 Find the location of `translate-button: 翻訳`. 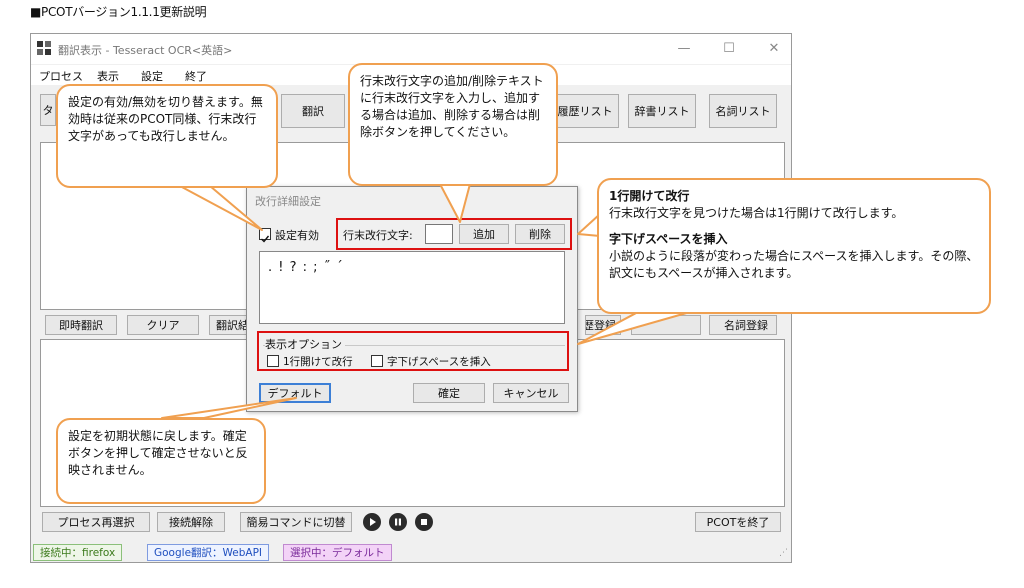

translate-button: 翻訳 is located at coordinates (313, 111).